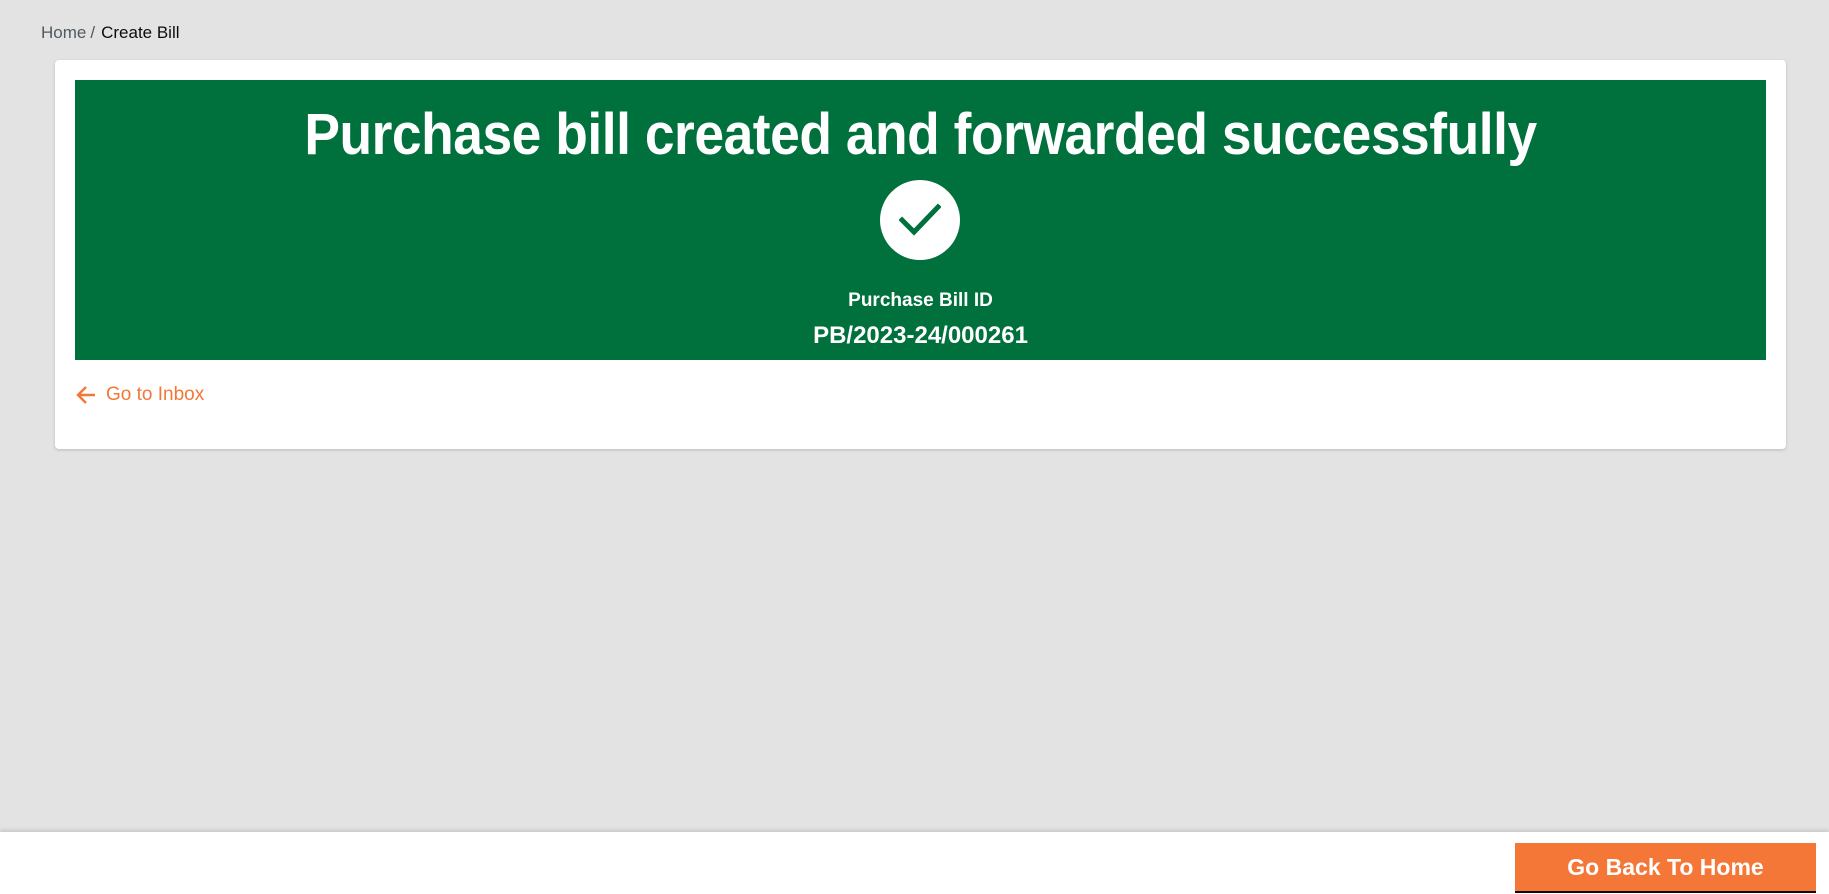 This screenshot has width=1829, height=894. What do you see at coordinates (140, 32) in the screenshot?
I see `breadcrumb-current: Create Bill` at bounding box center [140, 32].